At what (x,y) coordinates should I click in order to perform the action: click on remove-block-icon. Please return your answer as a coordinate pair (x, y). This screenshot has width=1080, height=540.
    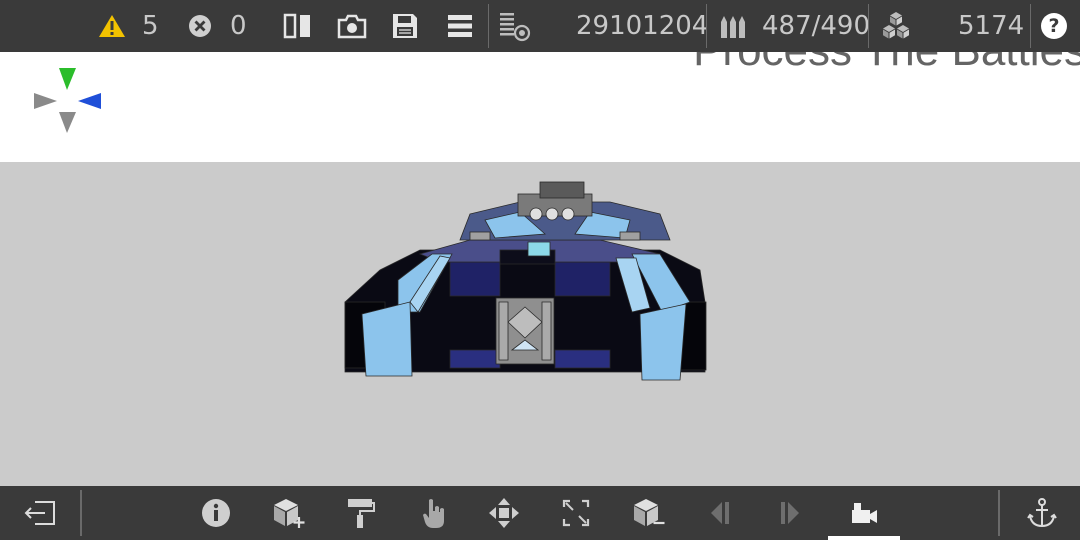
    Looking at the image, I should click on (649, 512).